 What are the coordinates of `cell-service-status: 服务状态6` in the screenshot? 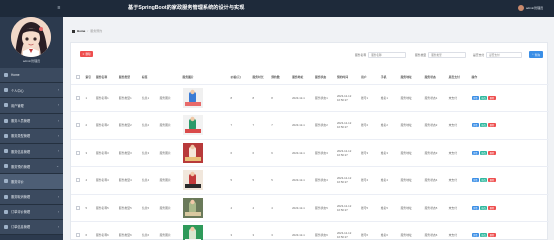 It's located at (434, 230).